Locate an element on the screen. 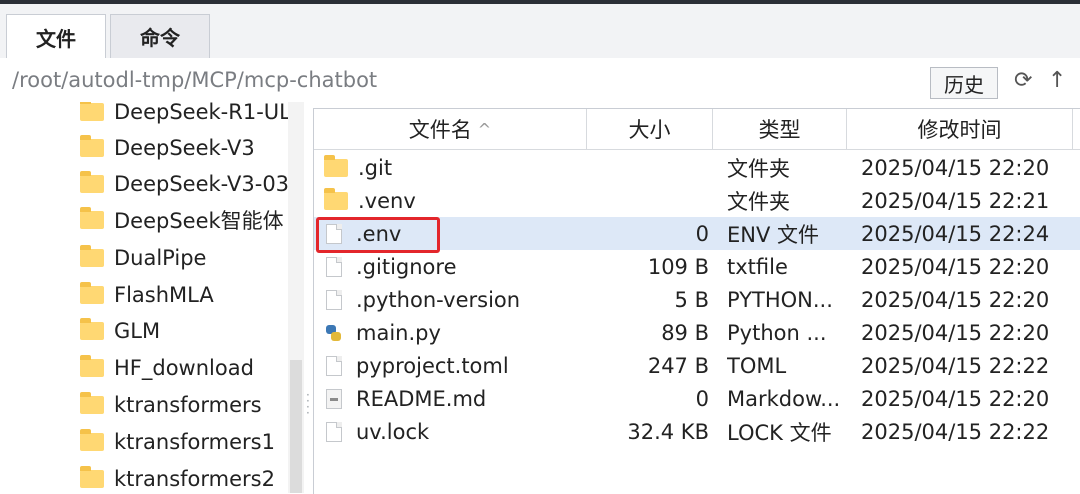  column-header-type: 类型 is located at coordinates (780, 129).